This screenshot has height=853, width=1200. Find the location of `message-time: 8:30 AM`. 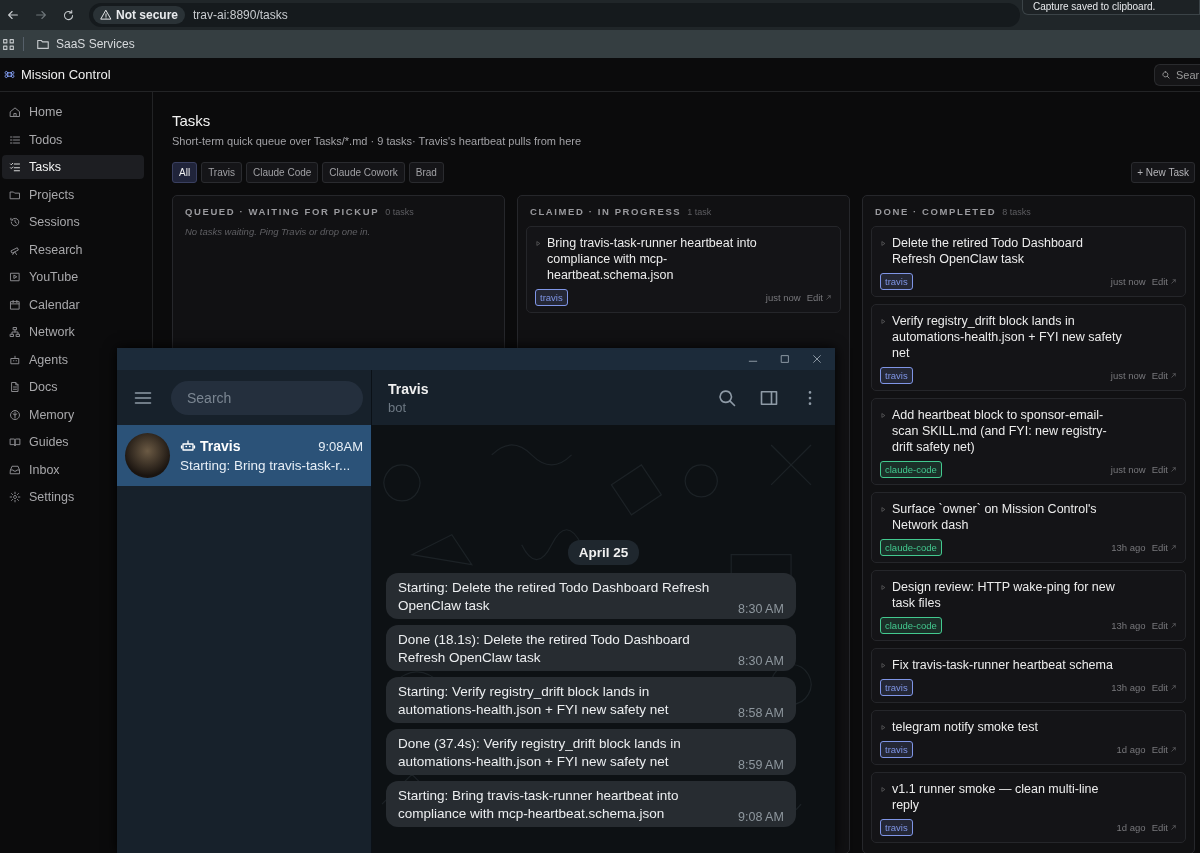

message-time: 8:30 AM is located at coordinates (761, 661).